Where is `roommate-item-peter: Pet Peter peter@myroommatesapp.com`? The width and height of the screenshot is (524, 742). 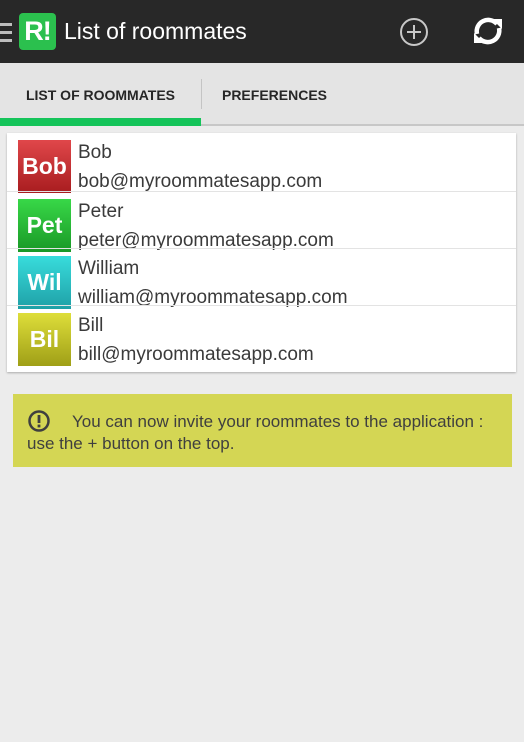 roommate-item-peter: Pet Peter peter@myroommatesapp.com is located at coordinates (261, 221).